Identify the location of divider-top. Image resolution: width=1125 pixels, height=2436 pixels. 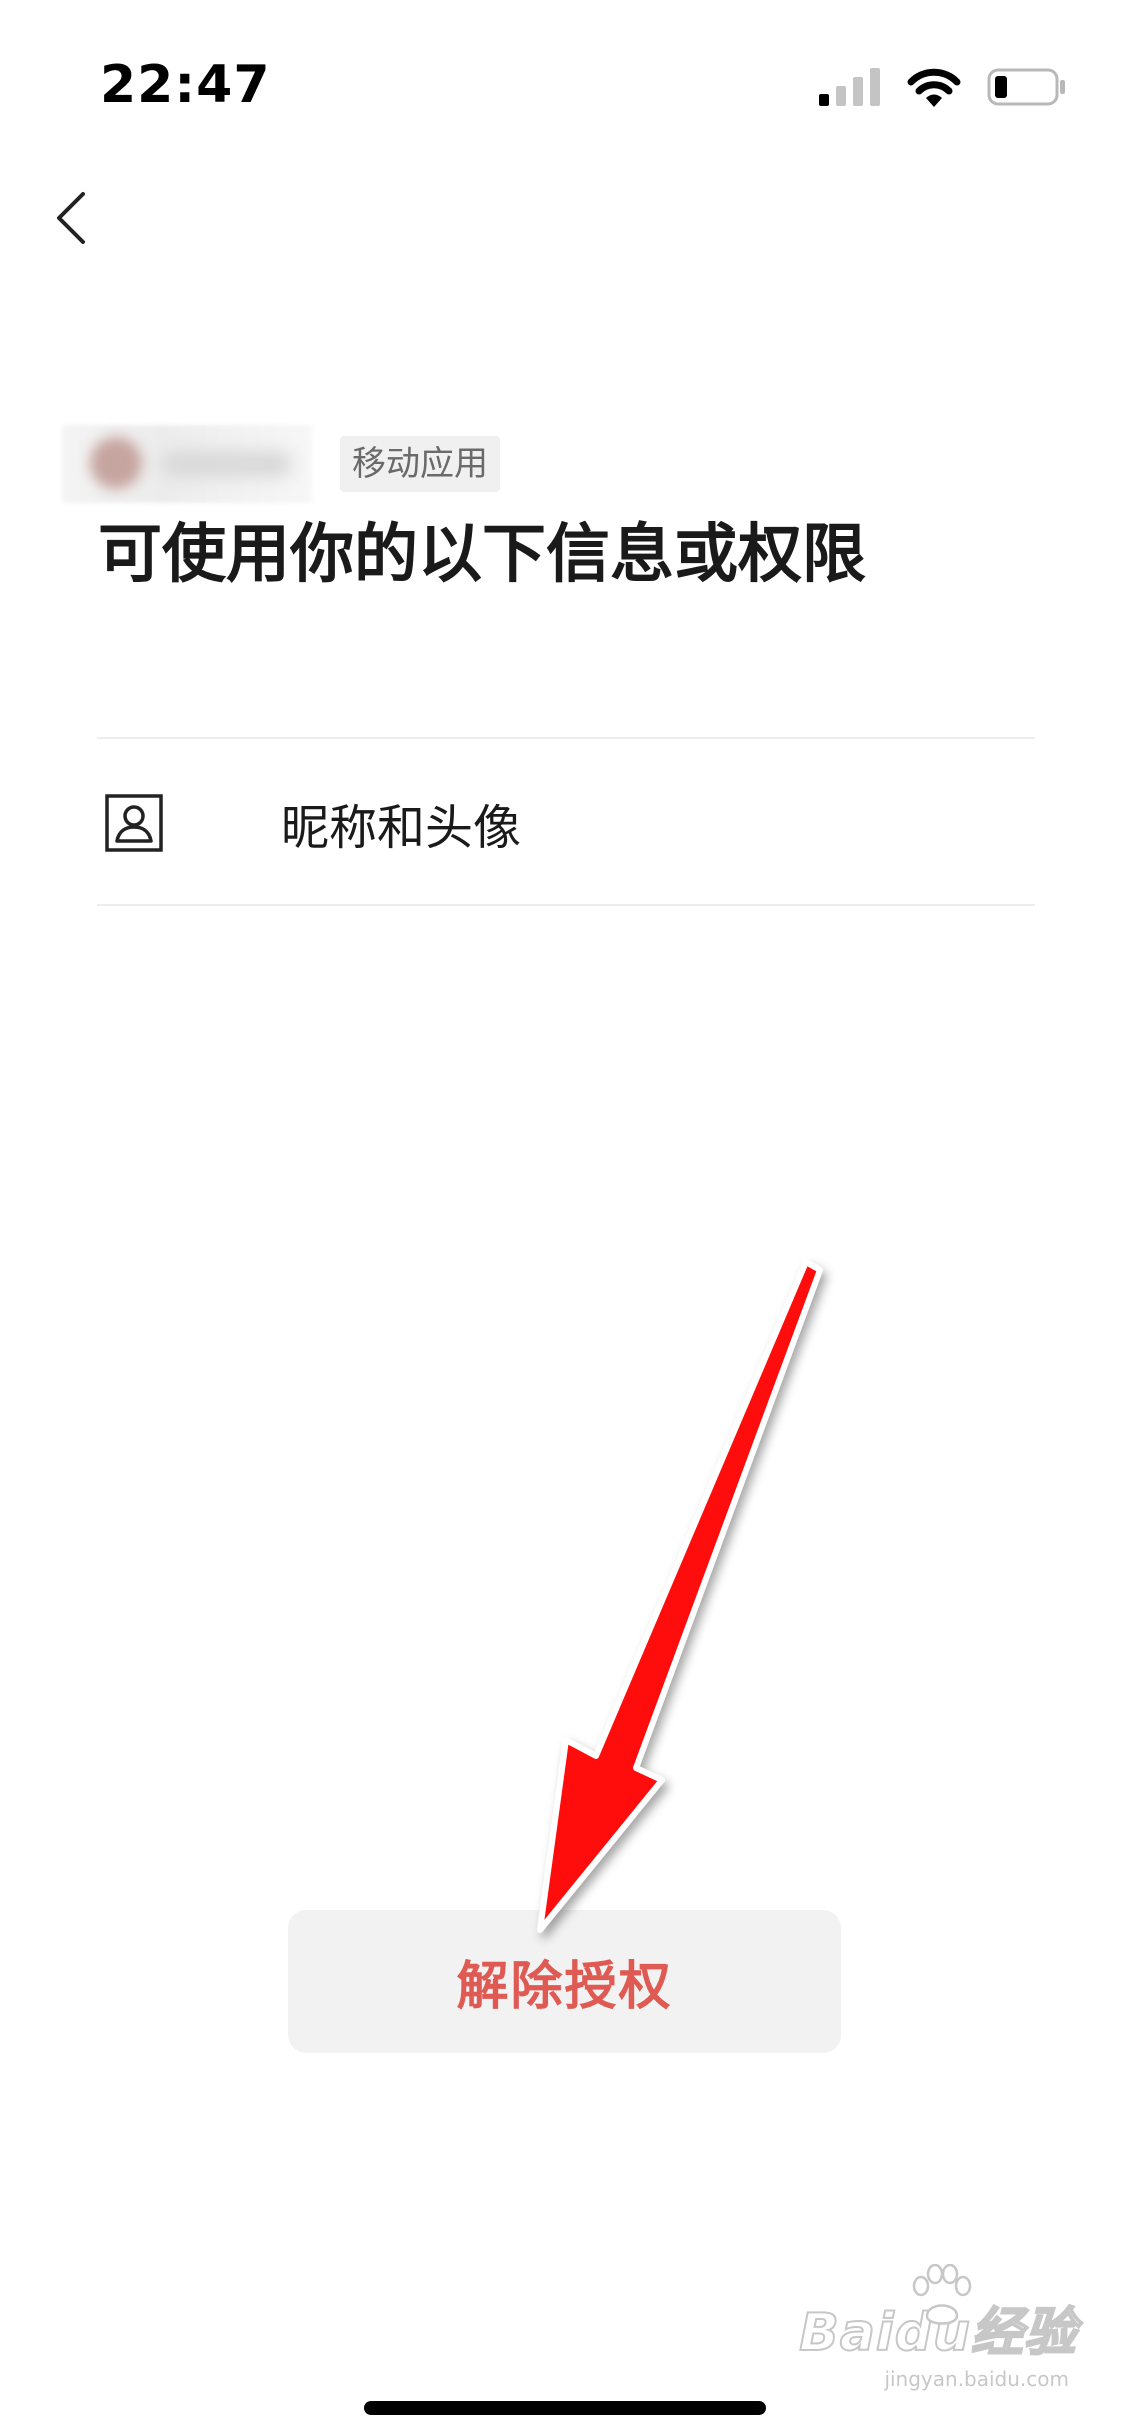
(566, 738).